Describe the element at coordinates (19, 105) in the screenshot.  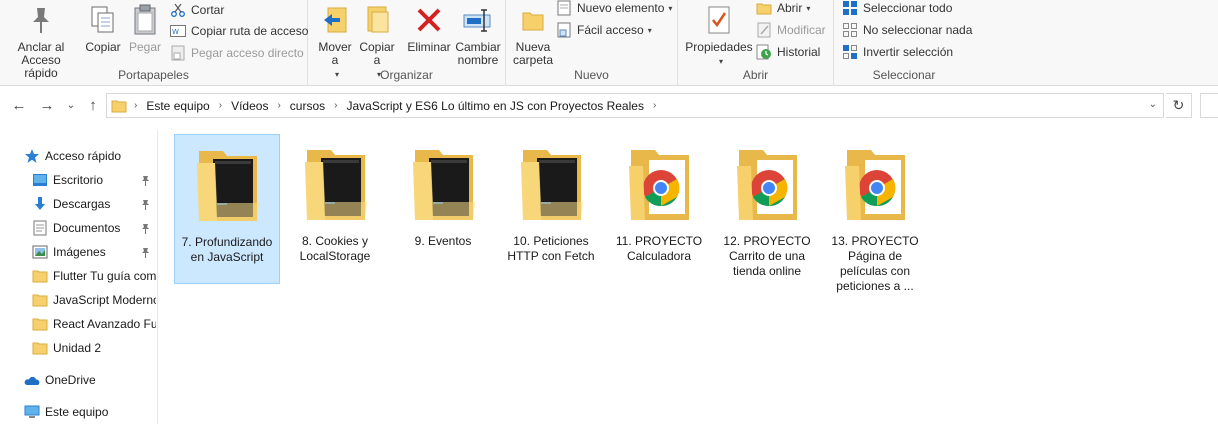
I see `back-arrow-icon: ←` at that location.